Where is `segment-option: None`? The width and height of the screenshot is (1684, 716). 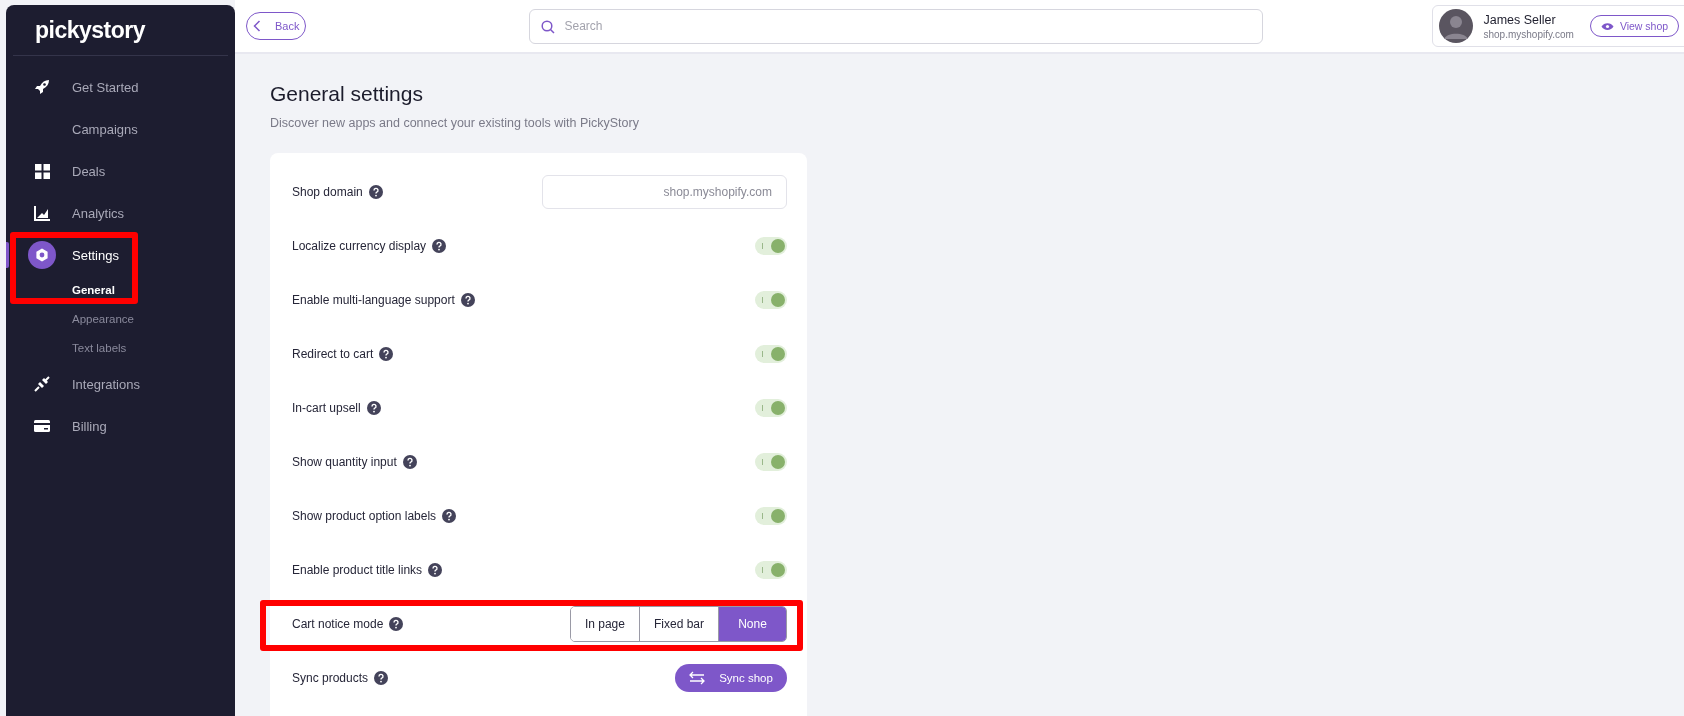 segment-option: None is located at coordinates (752, 624).